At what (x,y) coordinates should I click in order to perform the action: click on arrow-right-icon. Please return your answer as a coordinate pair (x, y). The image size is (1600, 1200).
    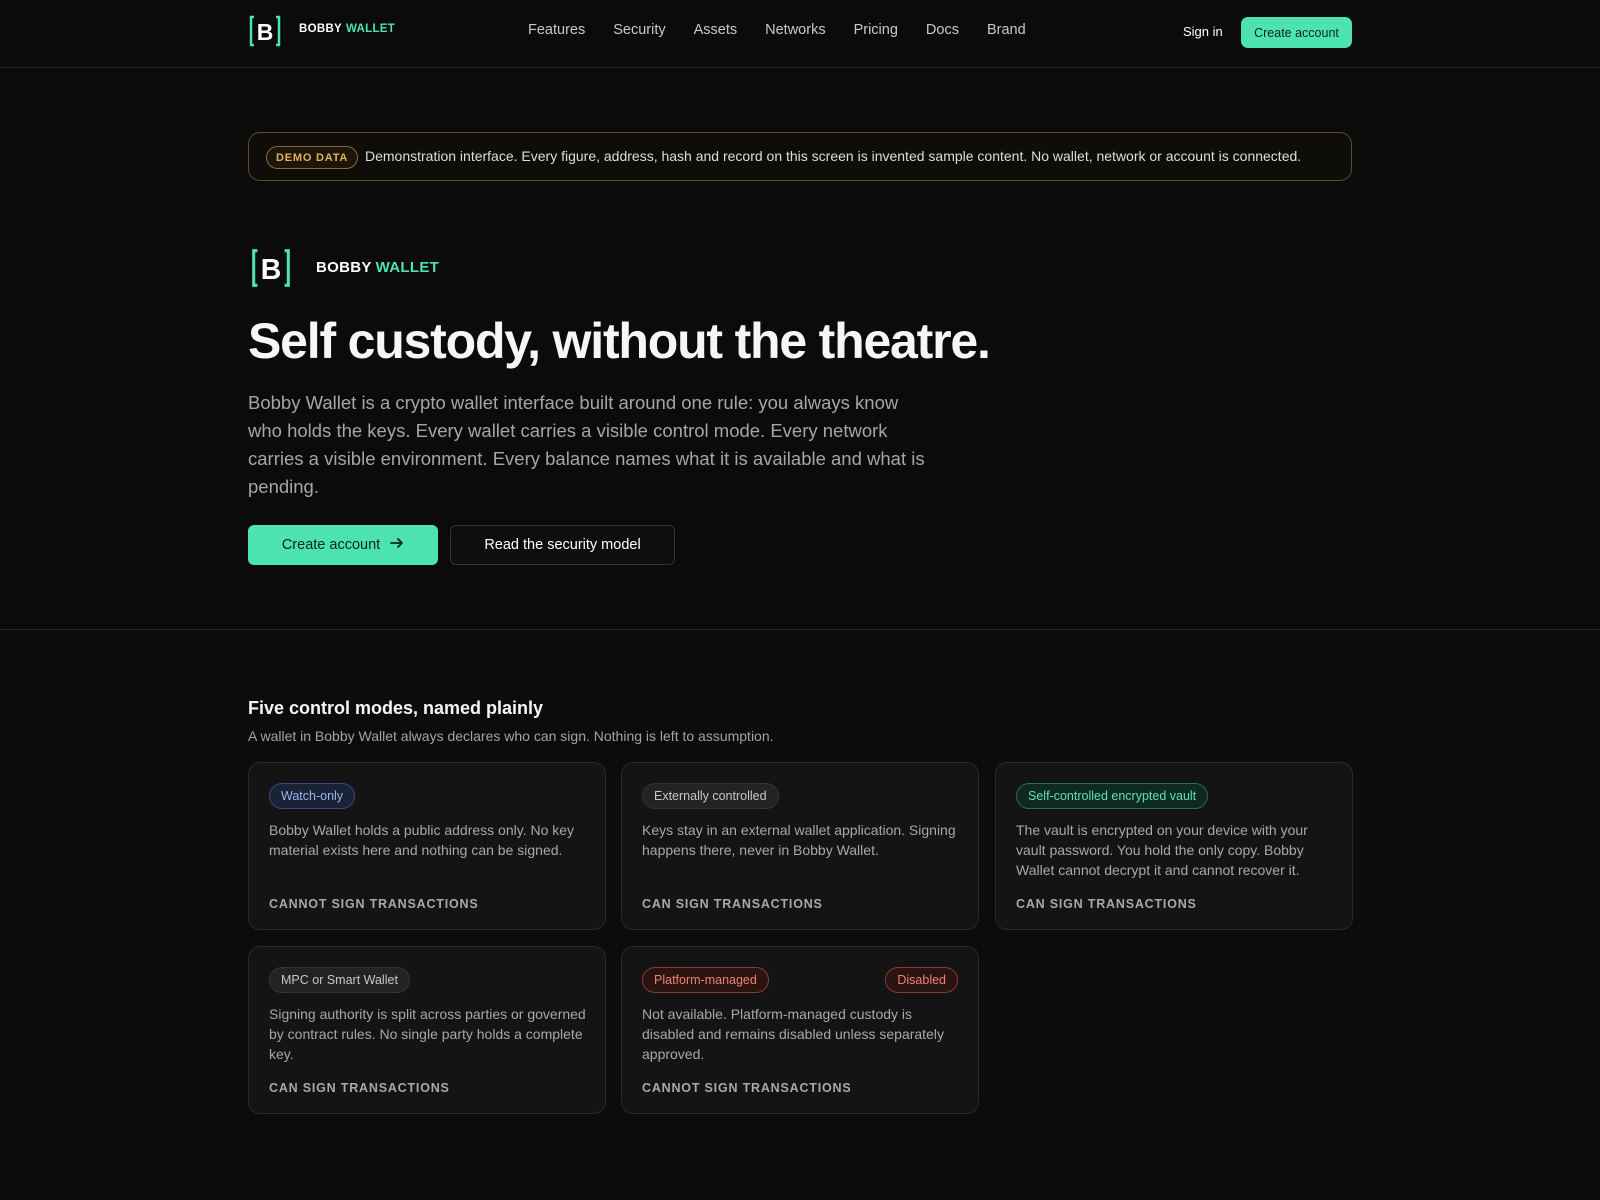
    Looking at the image, I should click on (397, 545).